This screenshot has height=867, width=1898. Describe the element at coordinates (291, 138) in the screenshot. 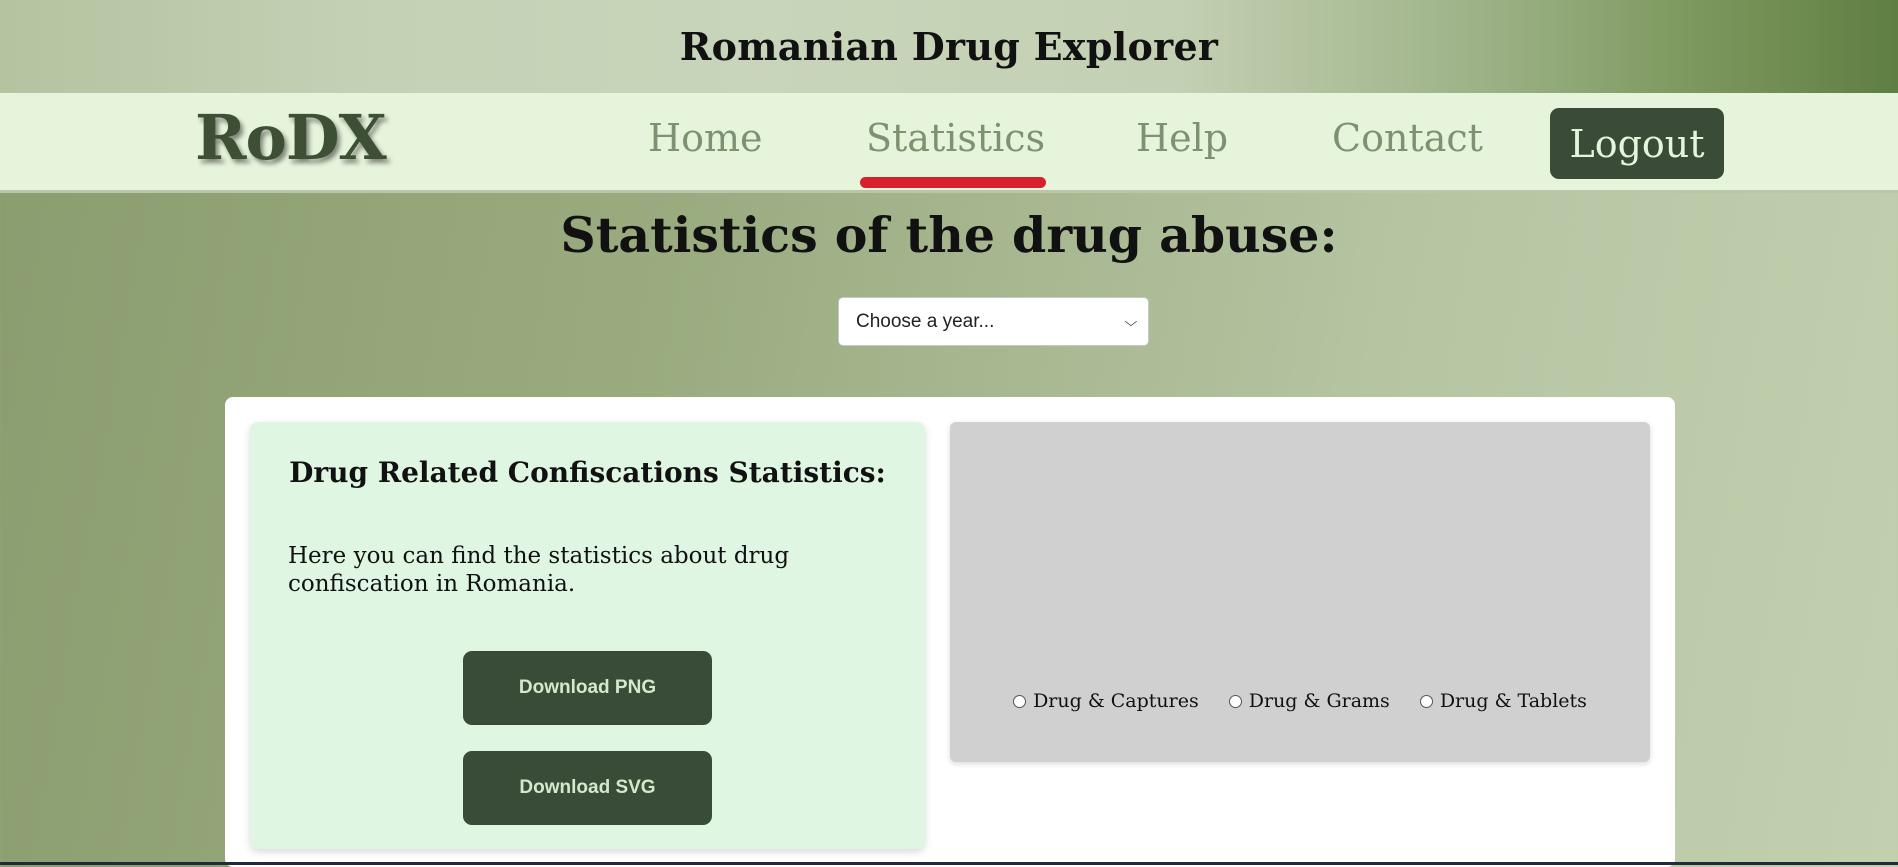

I see `site-logo: RoDX` at that location.